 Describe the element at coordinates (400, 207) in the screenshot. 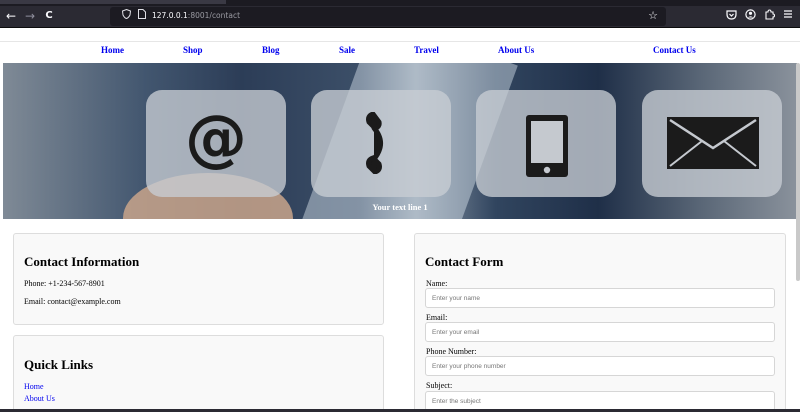

I see `hero-caption: Your text line 1` at that location.